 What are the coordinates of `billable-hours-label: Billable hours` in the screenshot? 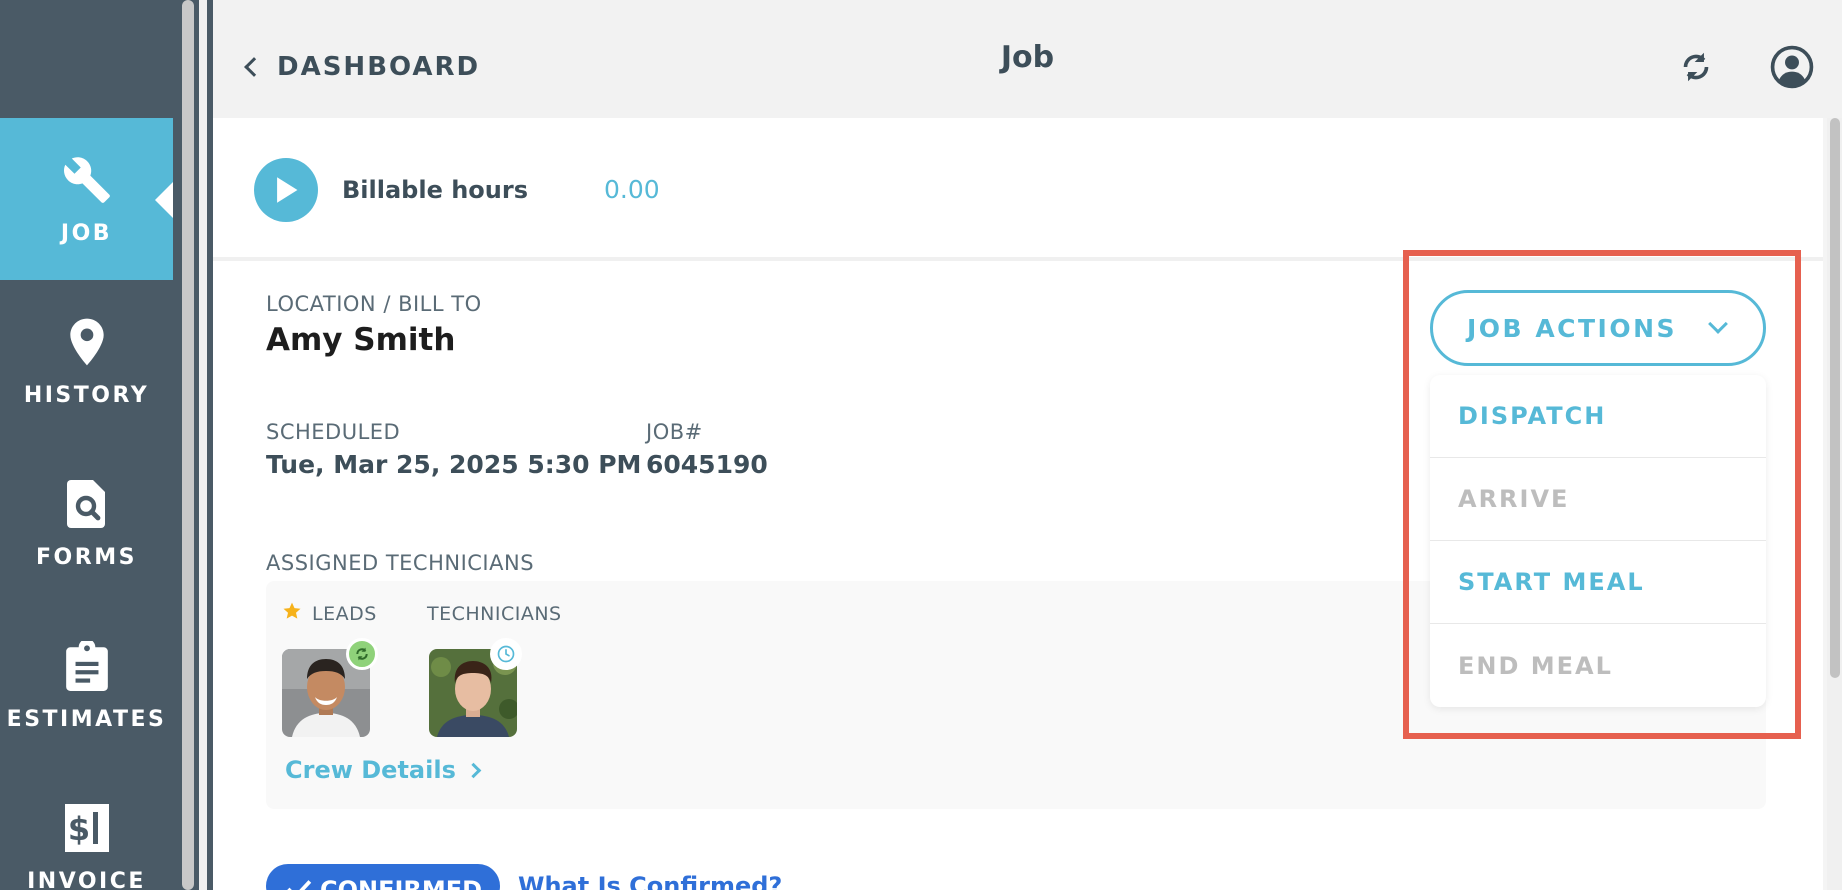 It's located at (435, 190).